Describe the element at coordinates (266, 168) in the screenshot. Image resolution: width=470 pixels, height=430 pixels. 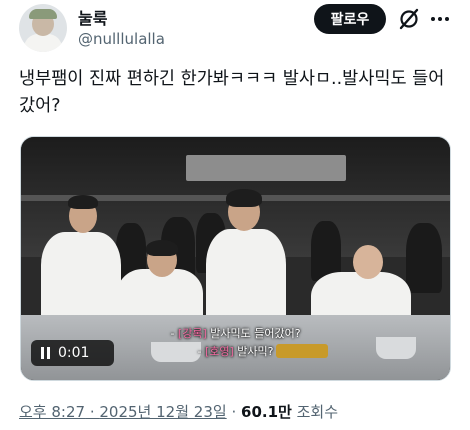
I see `kitchen-hood` at that location.